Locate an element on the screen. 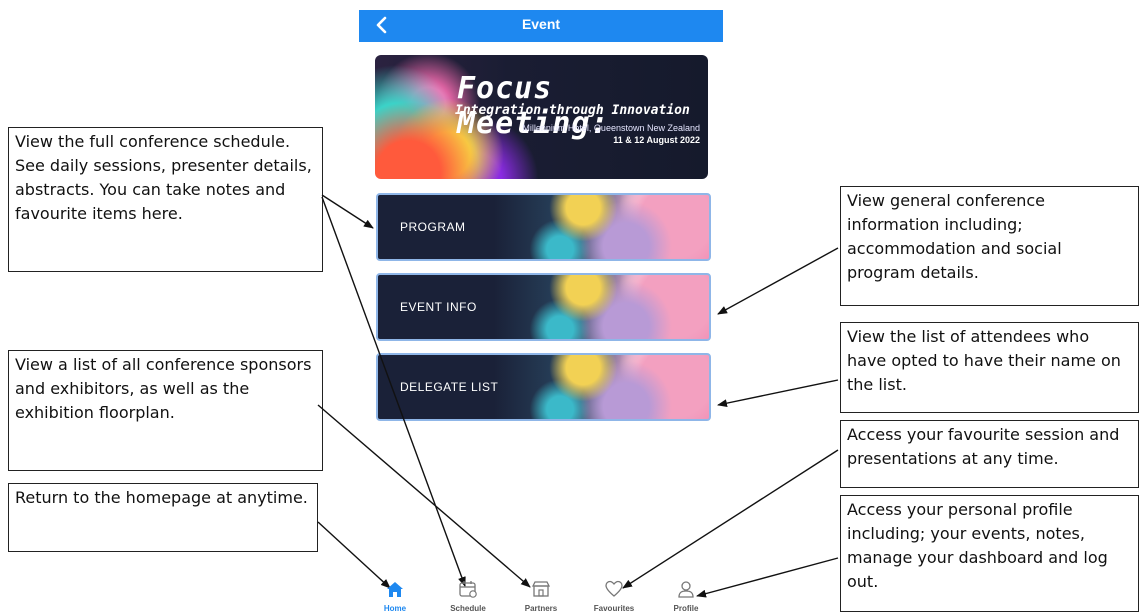 The width and height of the screenshot is (1141, 614). arrow-program is located at coordinates (347, 211).